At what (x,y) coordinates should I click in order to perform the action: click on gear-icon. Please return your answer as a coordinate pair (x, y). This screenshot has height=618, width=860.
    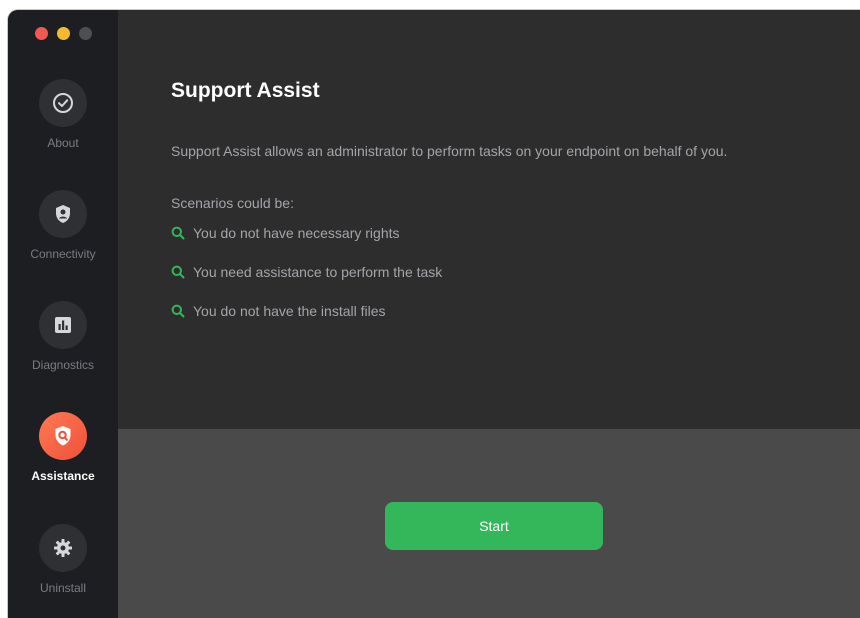
    Looking at the image, I should click on (63, 548).